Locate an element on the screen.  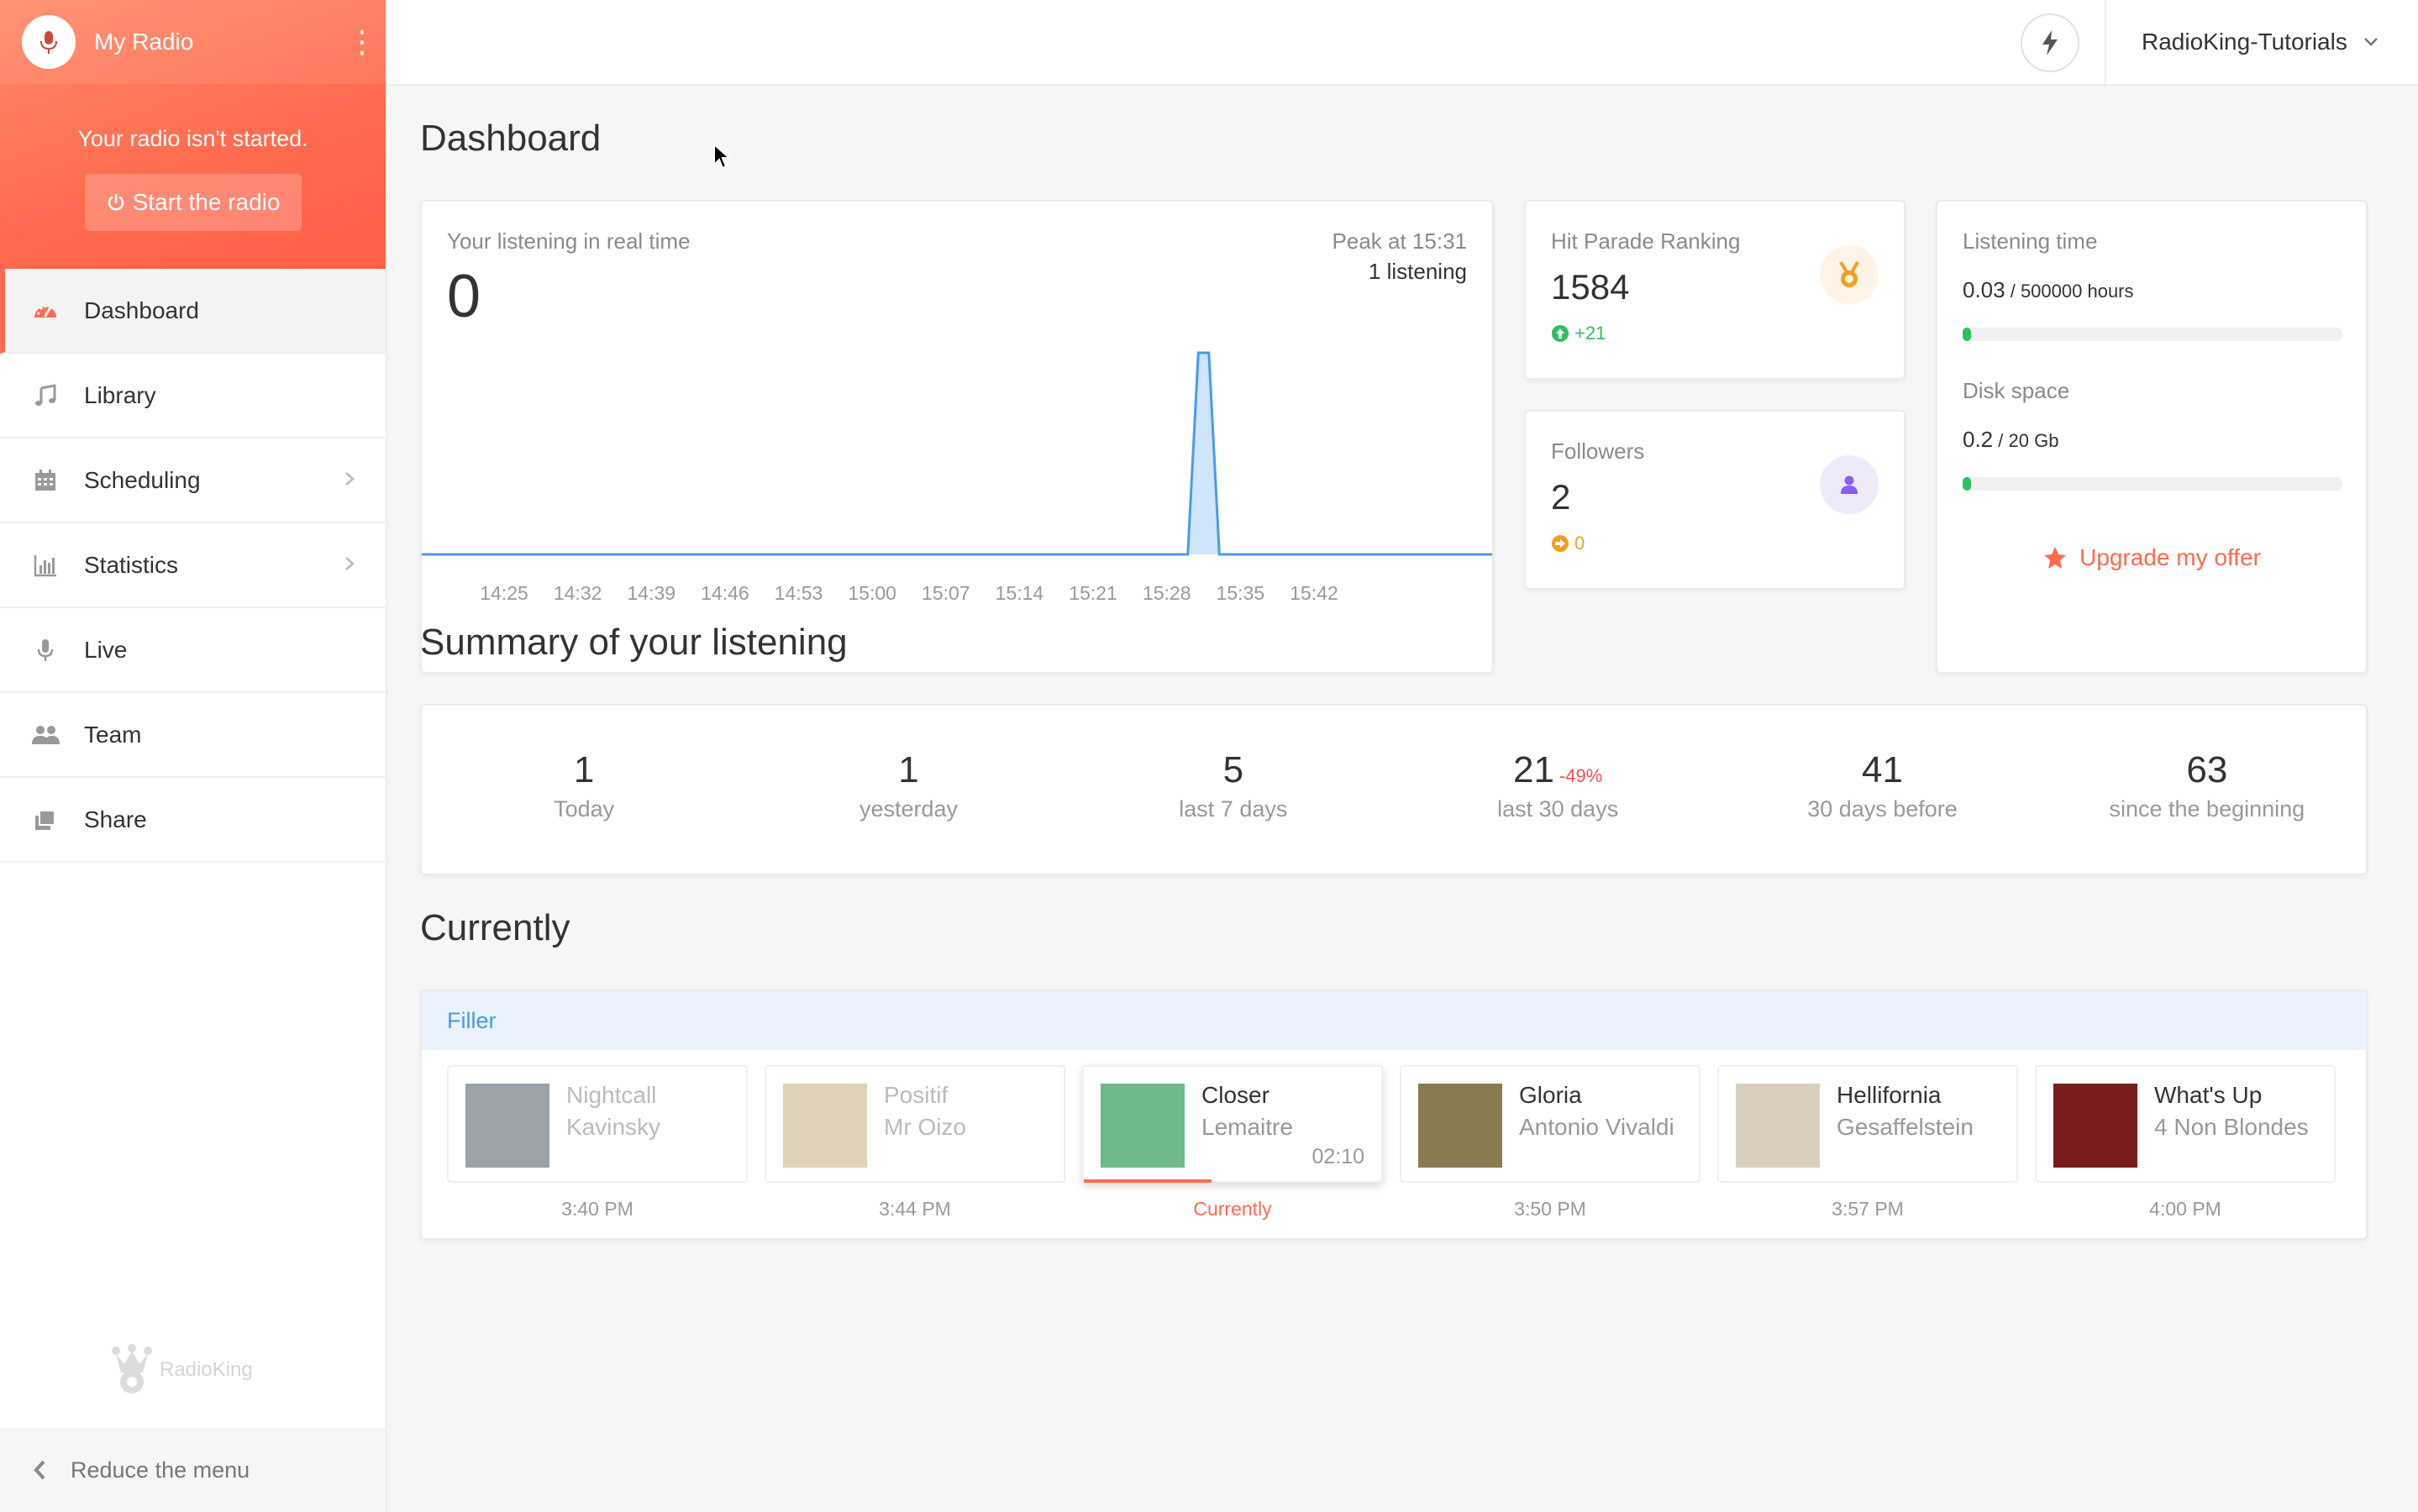
track-card: Closer Lemaitre 02:10 is located at coordinates (1232, 1124).